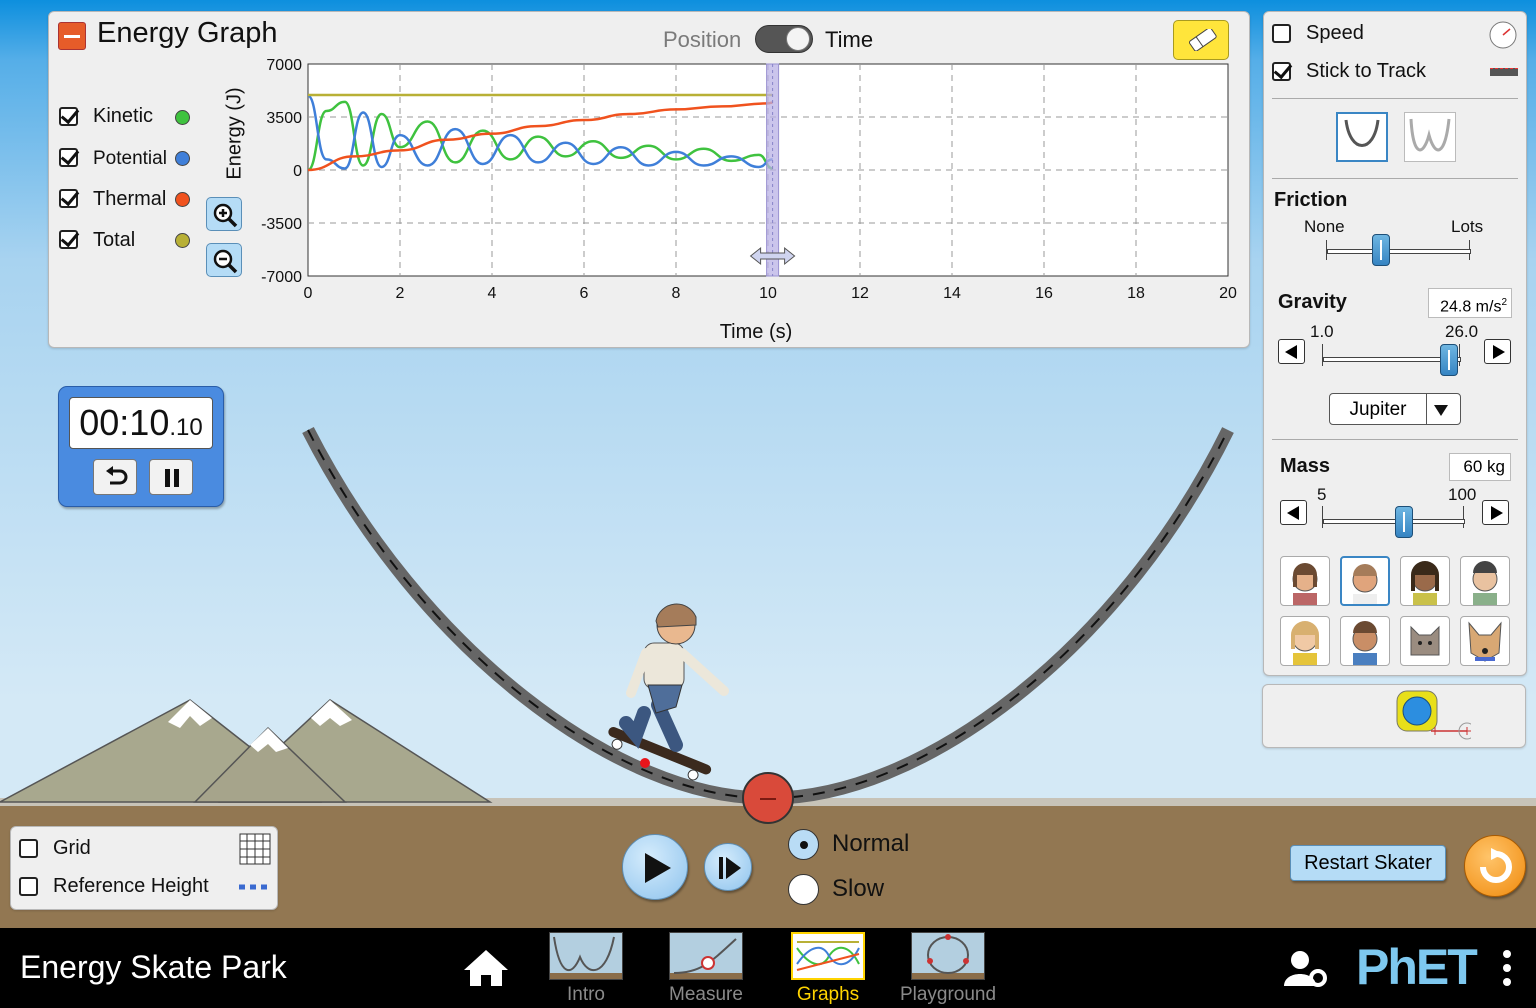 The width and height of the screenshot is (1536, 1008). Describe the element at coordinates (1281, 33) in the screenshot. I see `speed-checkbox` at that location.